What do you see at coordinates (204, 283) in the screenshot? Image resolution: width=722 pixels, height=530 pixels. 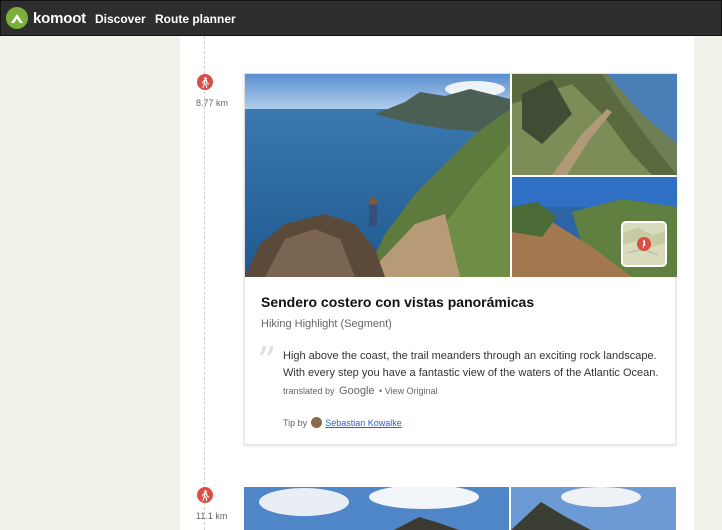 I see `timeline-line` at bounding box center [204, 283].